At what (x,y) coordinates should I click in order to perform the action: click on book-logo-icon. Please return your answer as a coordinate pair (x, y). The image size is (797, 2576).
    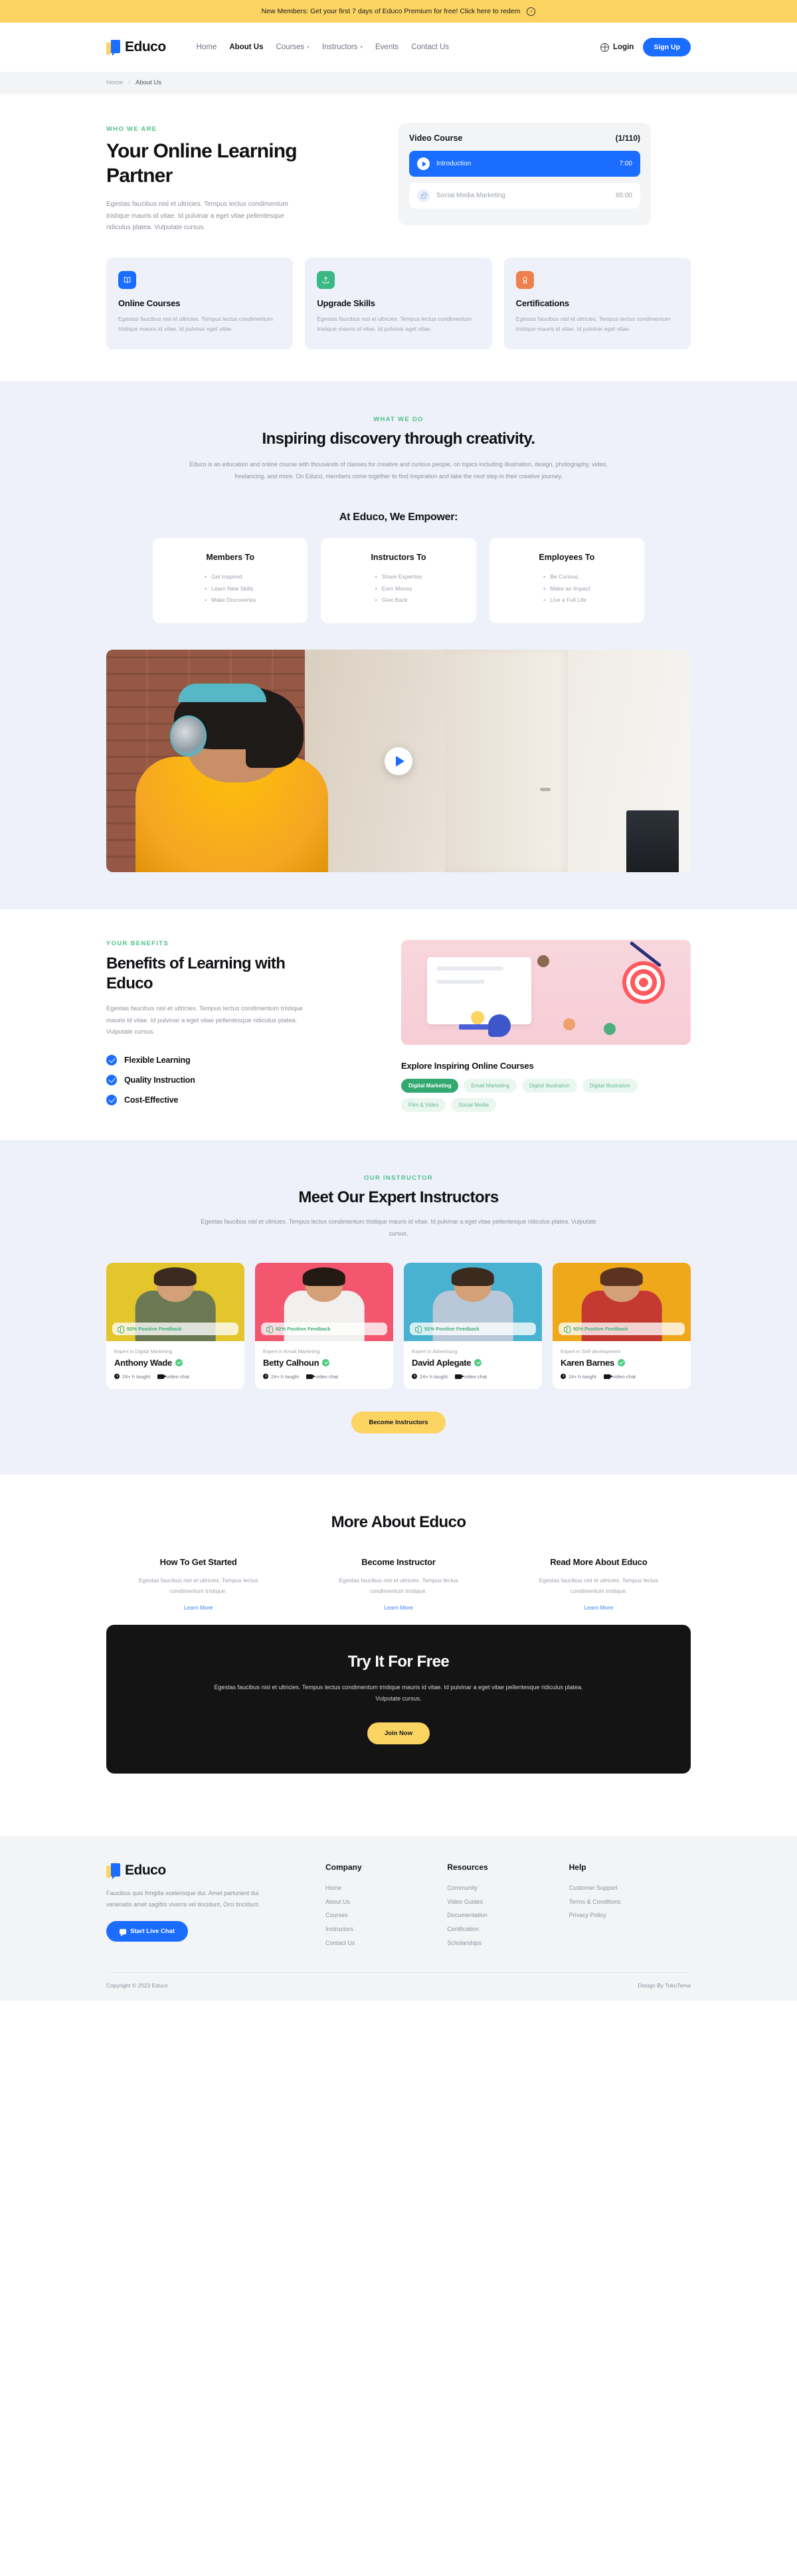
    Looking at the image, I should click on (113, 48).